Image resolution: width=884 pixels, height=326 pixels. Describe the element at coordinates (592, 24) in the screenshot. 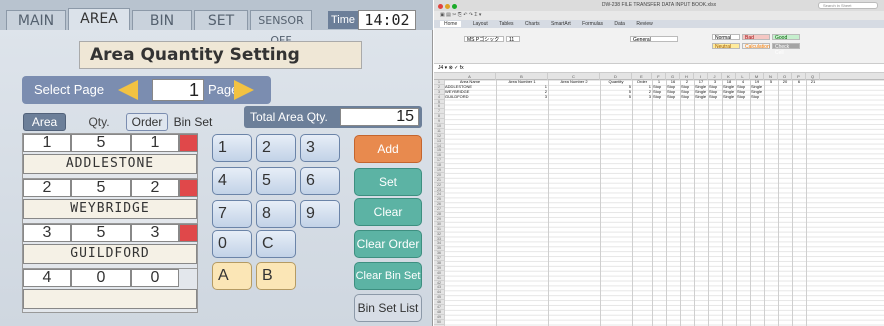

I see `tab-formulas: Formulas` at that location.